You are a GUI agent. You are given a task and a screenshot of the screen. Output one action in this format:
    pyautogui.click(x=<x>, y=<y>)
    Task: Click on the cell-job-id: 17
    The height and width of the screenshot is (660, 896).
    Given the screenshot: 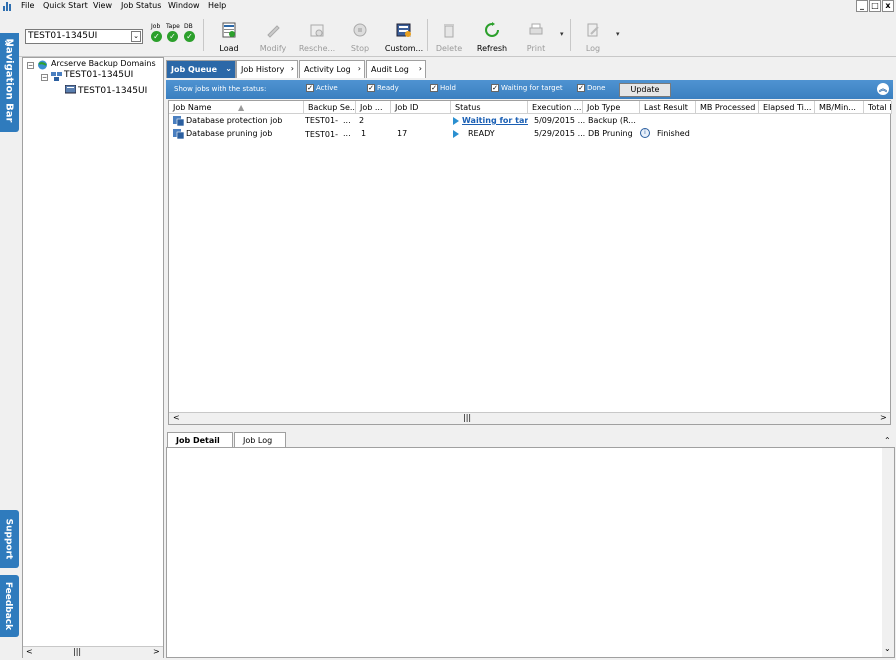 What is the action you would take?
    pyautogui.click(x=402, y=133)
    